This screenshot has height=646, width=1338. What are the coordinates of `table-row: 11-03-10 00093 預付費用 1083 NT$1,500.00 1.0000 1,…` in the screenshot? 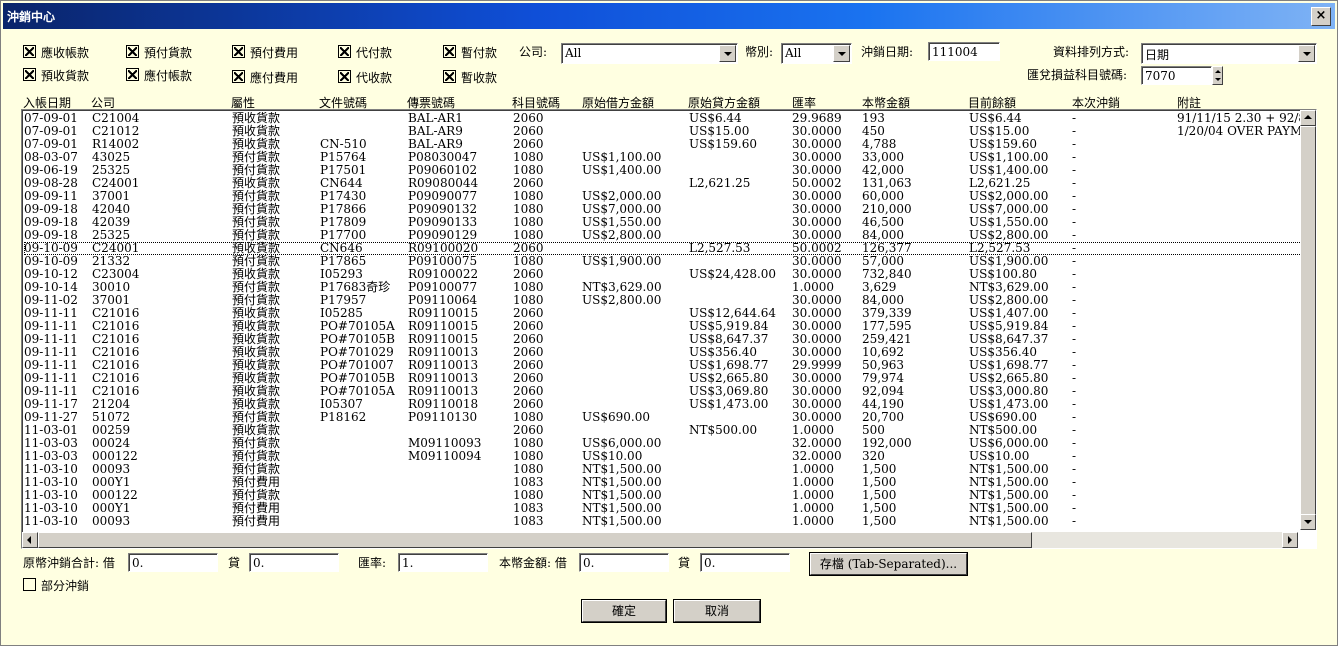 It's located at (669, 521).